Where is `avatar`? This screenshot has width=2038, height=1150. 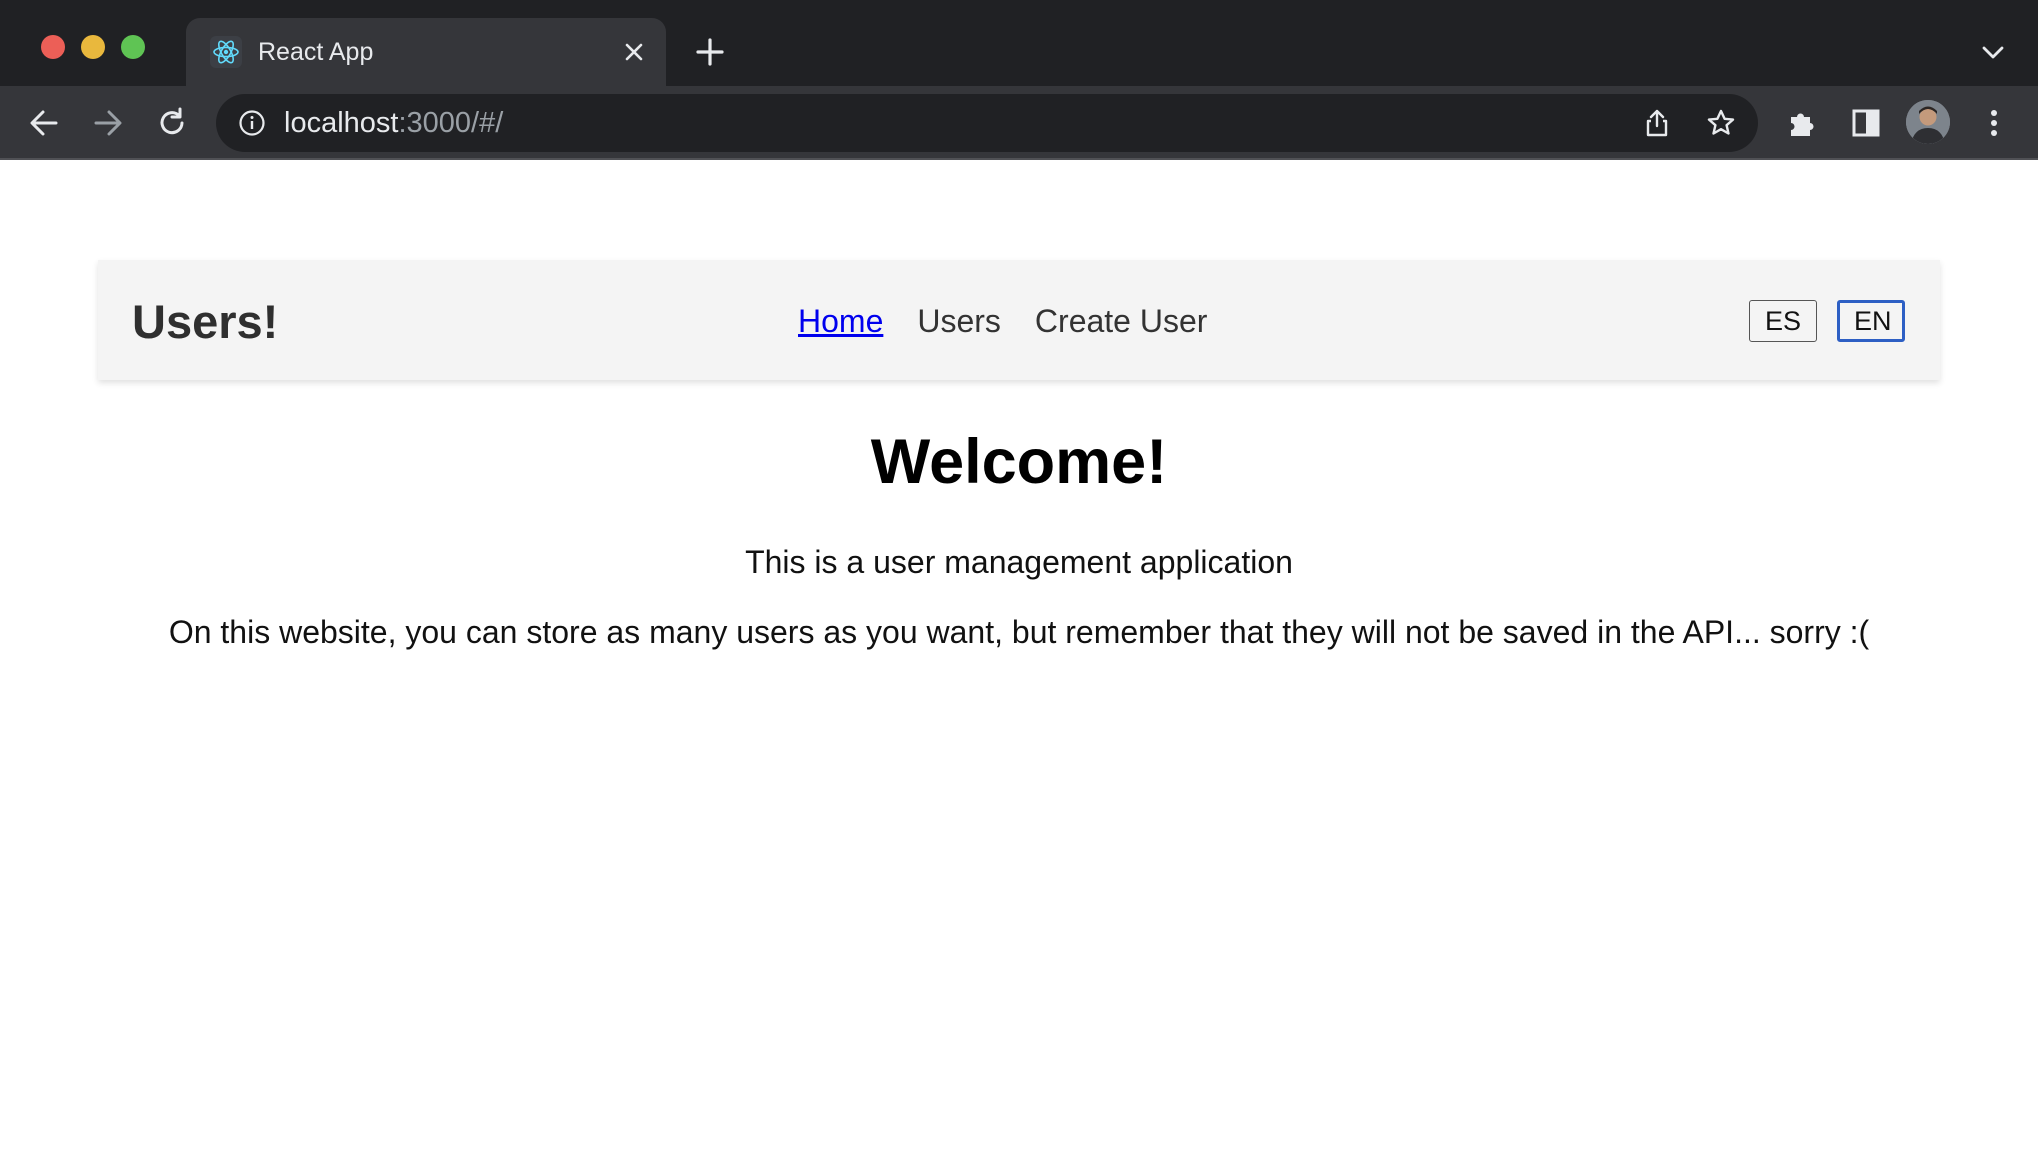 avatar is located at coordinates (1928, 122).